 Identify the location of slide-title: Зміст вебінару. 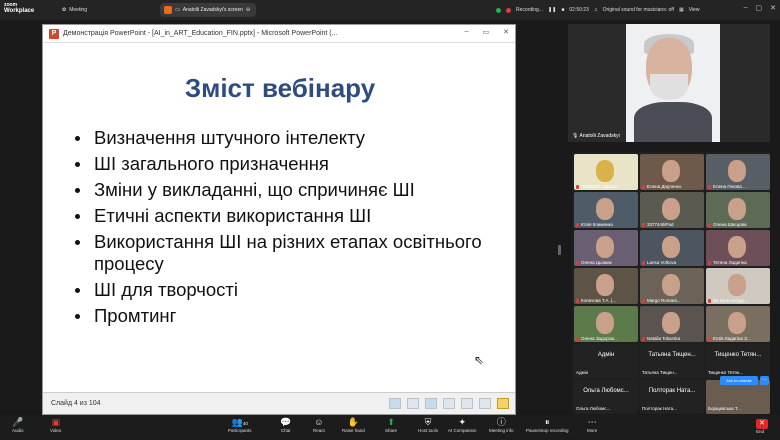
(280, 88).